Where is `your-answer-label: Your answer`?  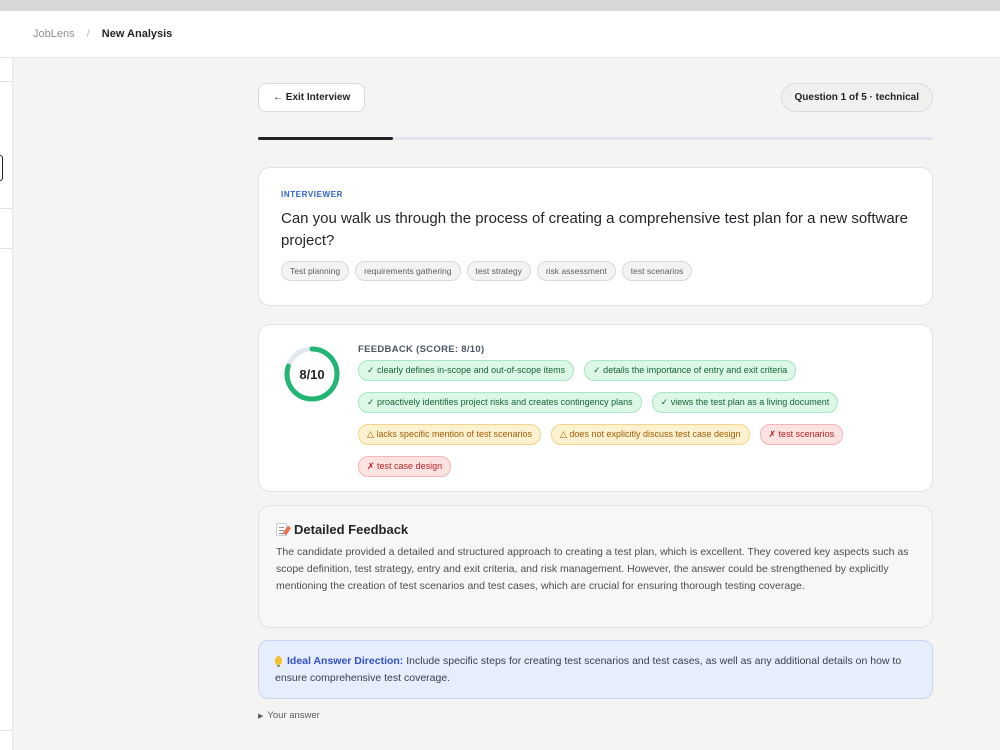
your-answer-label: Your answer is located at coordinates (293, 715).